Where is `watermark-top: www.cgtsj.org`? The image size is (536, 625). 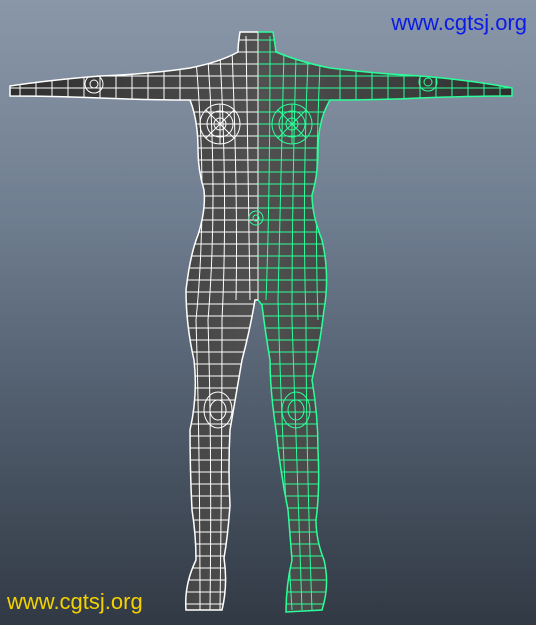
watermark-top: www.cgtsj.org is located at coordinates (459, 22).